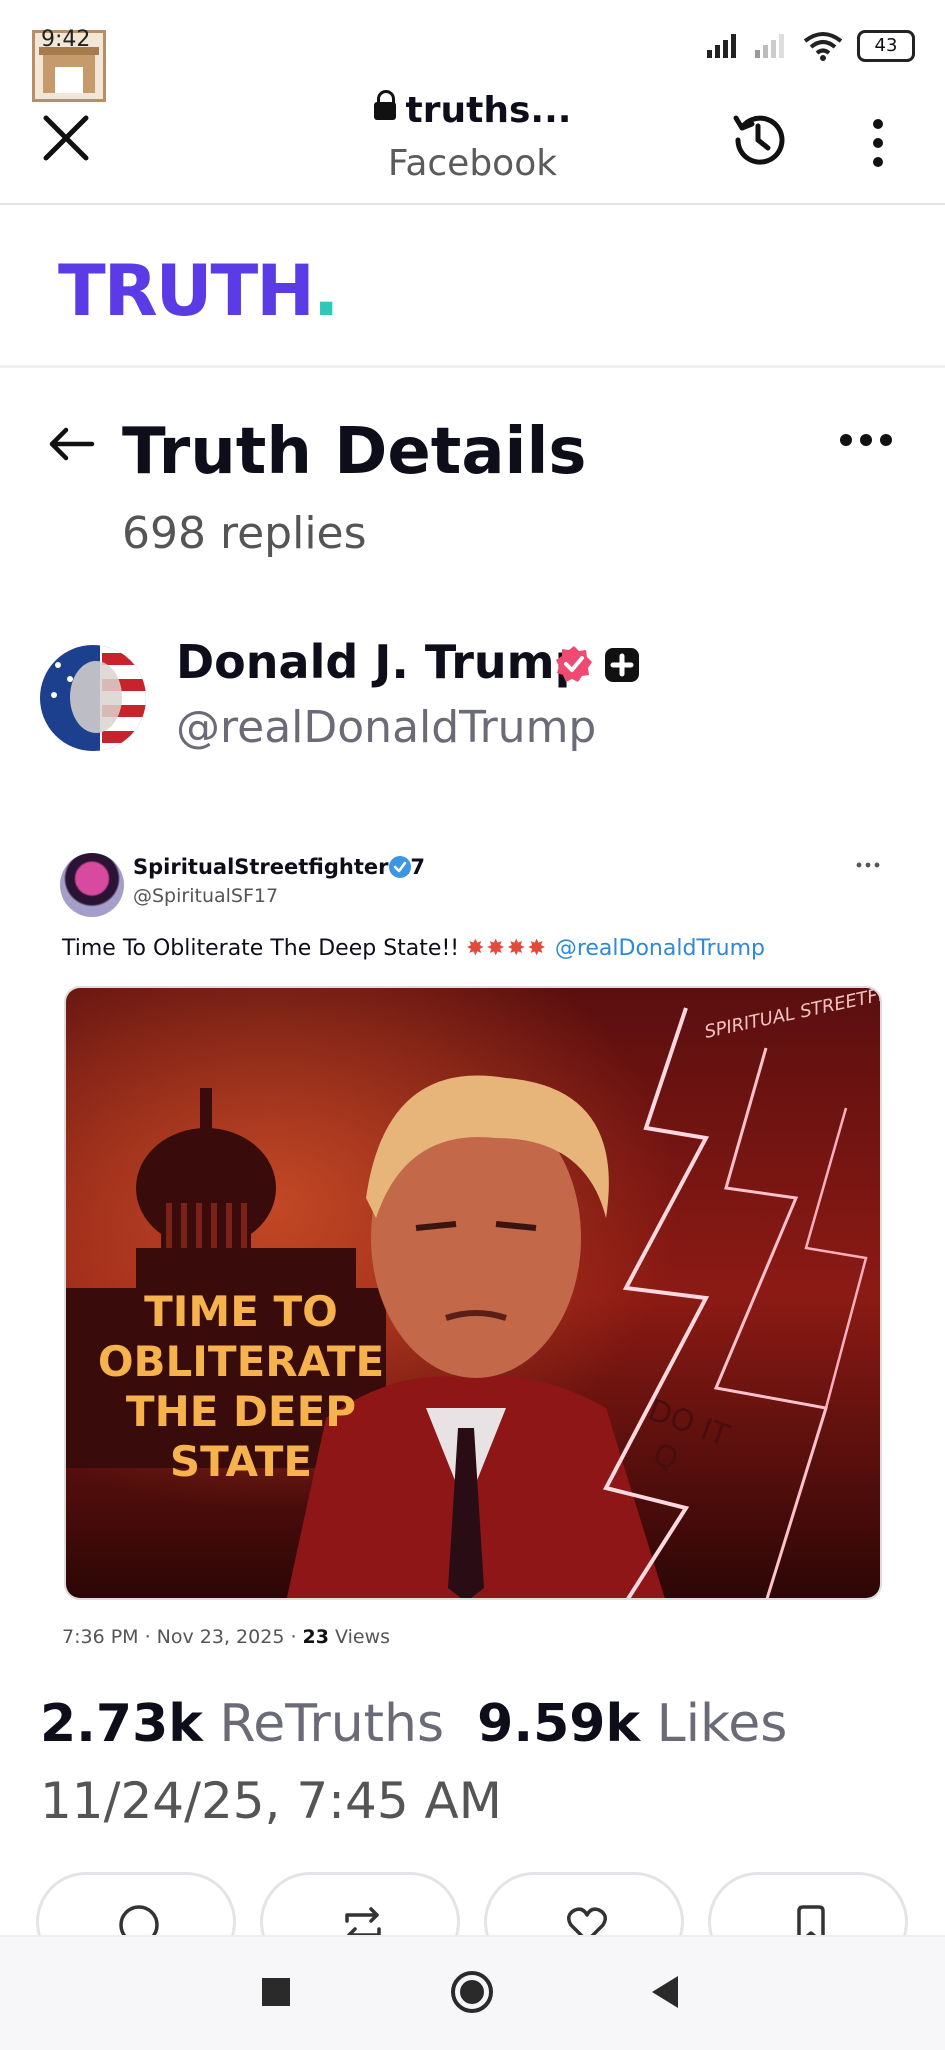 The width and height of the screenshot is (945, 2050). I want to click on truth-logo: TRUTH., so click(199, 291).